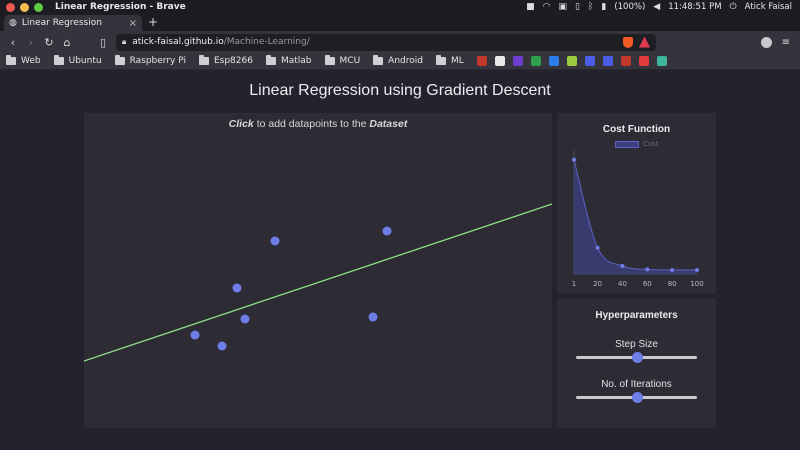 This screenshot has width=800, height=450. What do you see at coordinates (574, 284) in the screenshot?
I see `x-tick-label: 1` at bounding box center [574, 284].